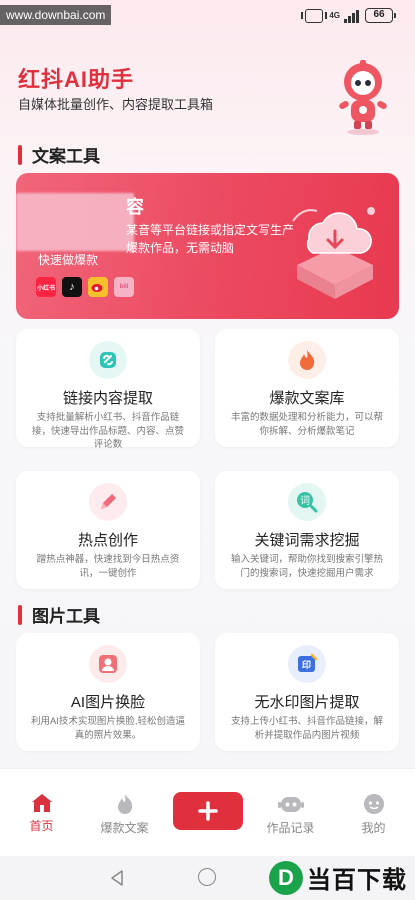 The height and width of the screenshot is (900, 415). I want to click on profile-face-icon, so click(373, 804).